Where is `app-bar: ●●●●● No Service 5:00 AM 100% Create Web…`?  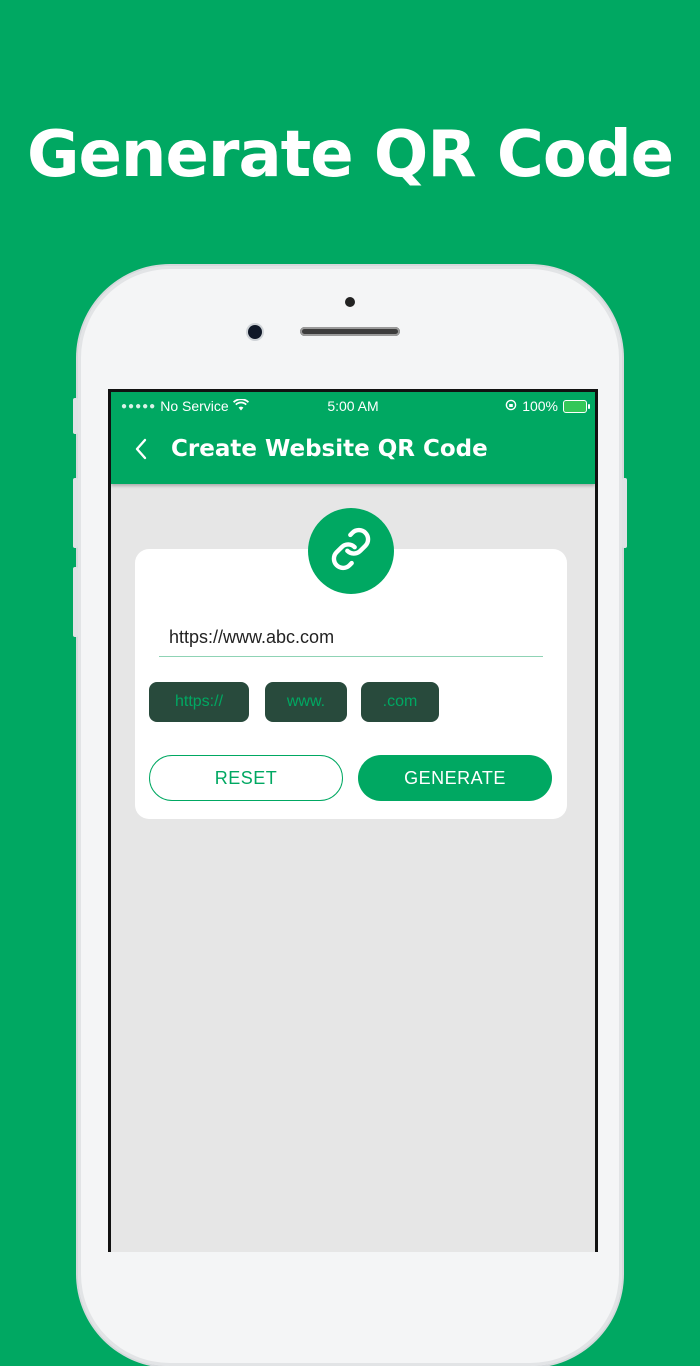 app-bar: ●●●●● No Service 5:00 AM 100% Create Web… is located at coordinates (353, 438).